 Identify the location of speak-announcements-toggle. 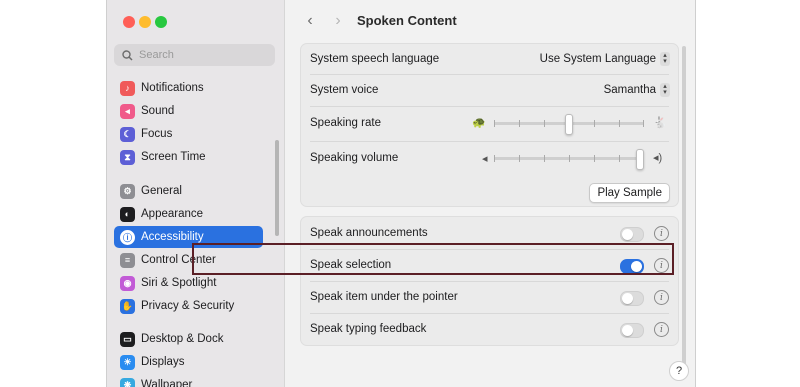
(632, 234).